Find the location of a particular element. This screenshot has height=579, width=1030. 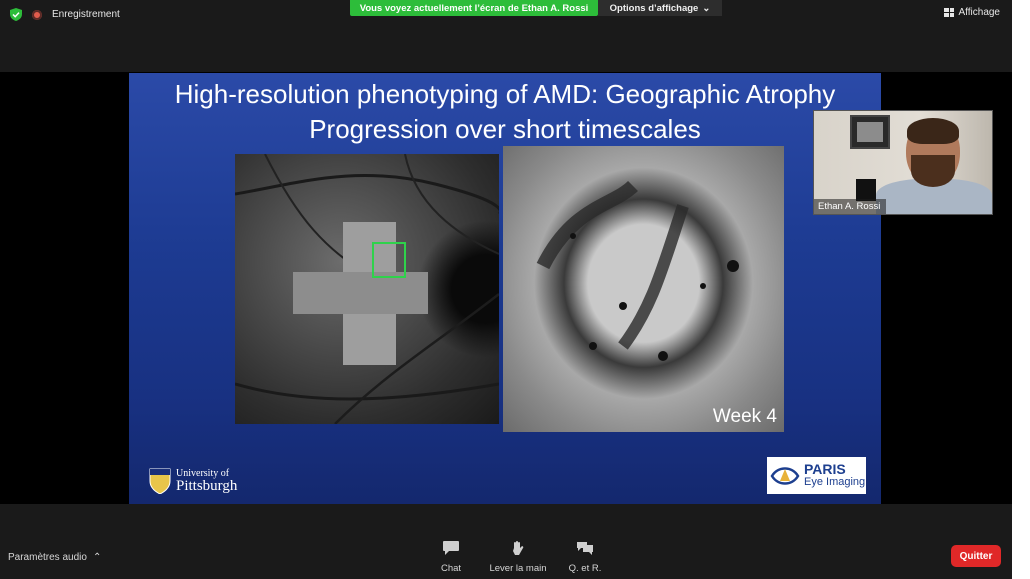

retina-fundus-image is located at coordinates (367, 289).